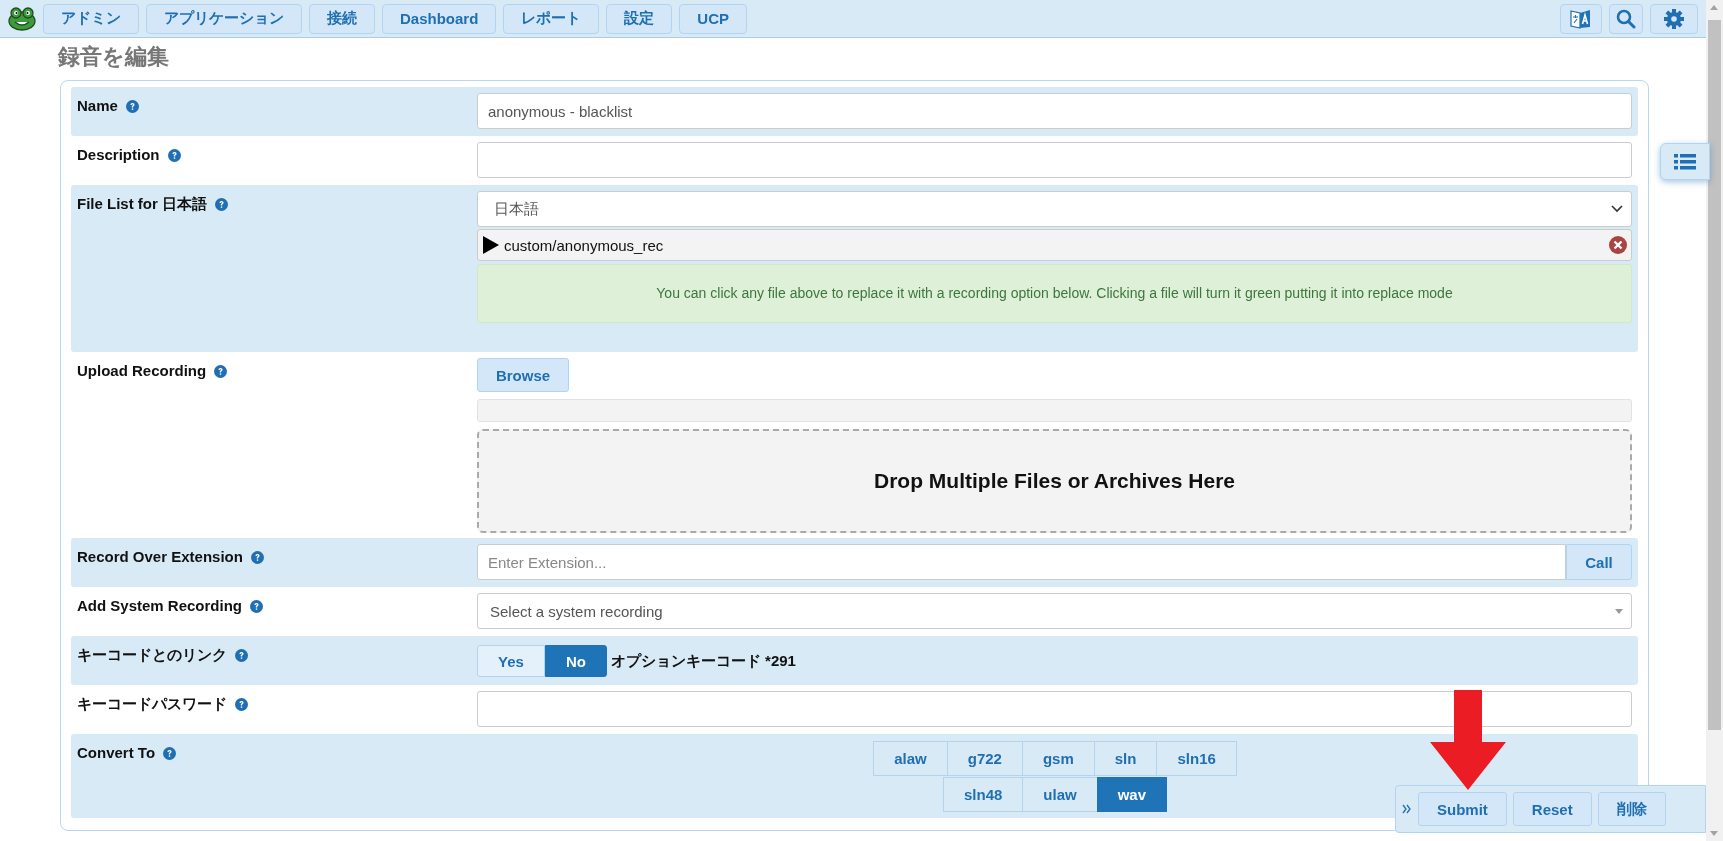  Describe the element at coordinates (160, 605) in the screenshot. I see `field-label: Add System Recording` at that location.